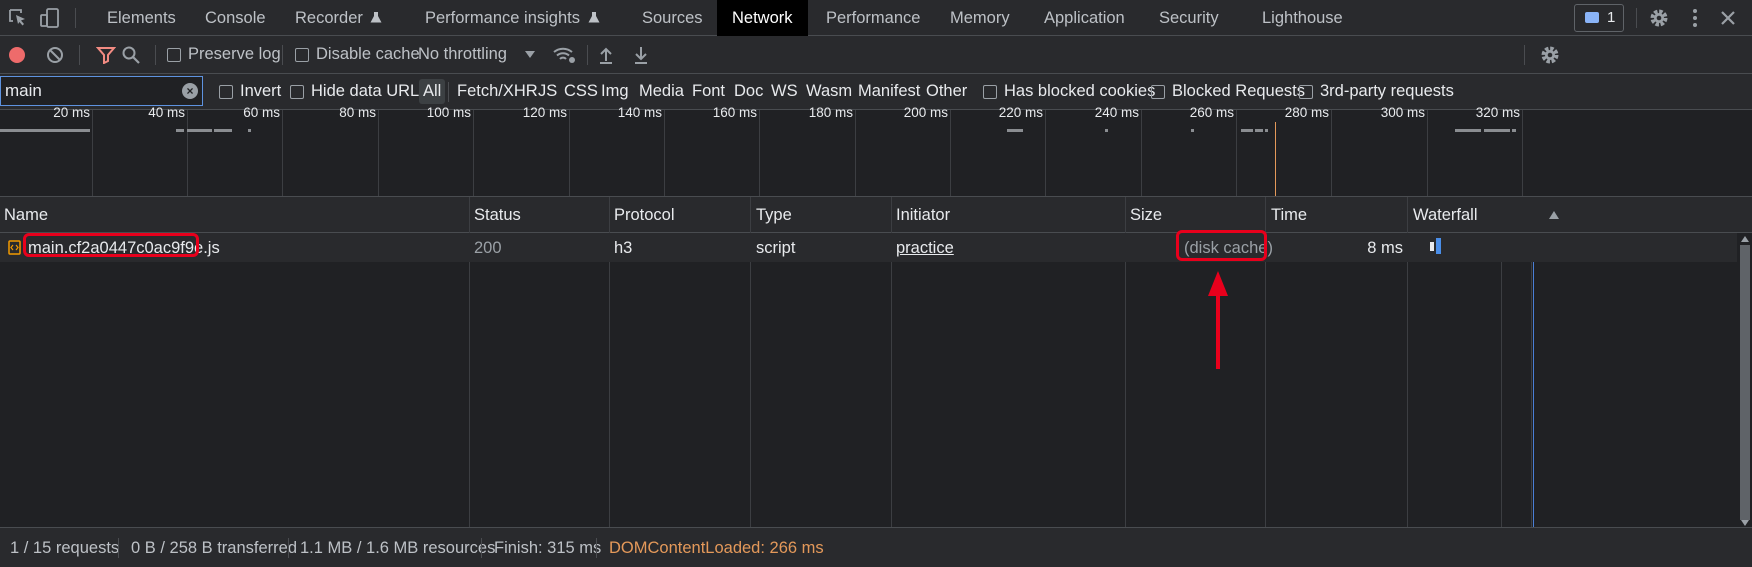 This screenshot has width=1752, height=567. Describe the element at coordinates (90, 91) in the screenshot. I see `filter-input` at that location.